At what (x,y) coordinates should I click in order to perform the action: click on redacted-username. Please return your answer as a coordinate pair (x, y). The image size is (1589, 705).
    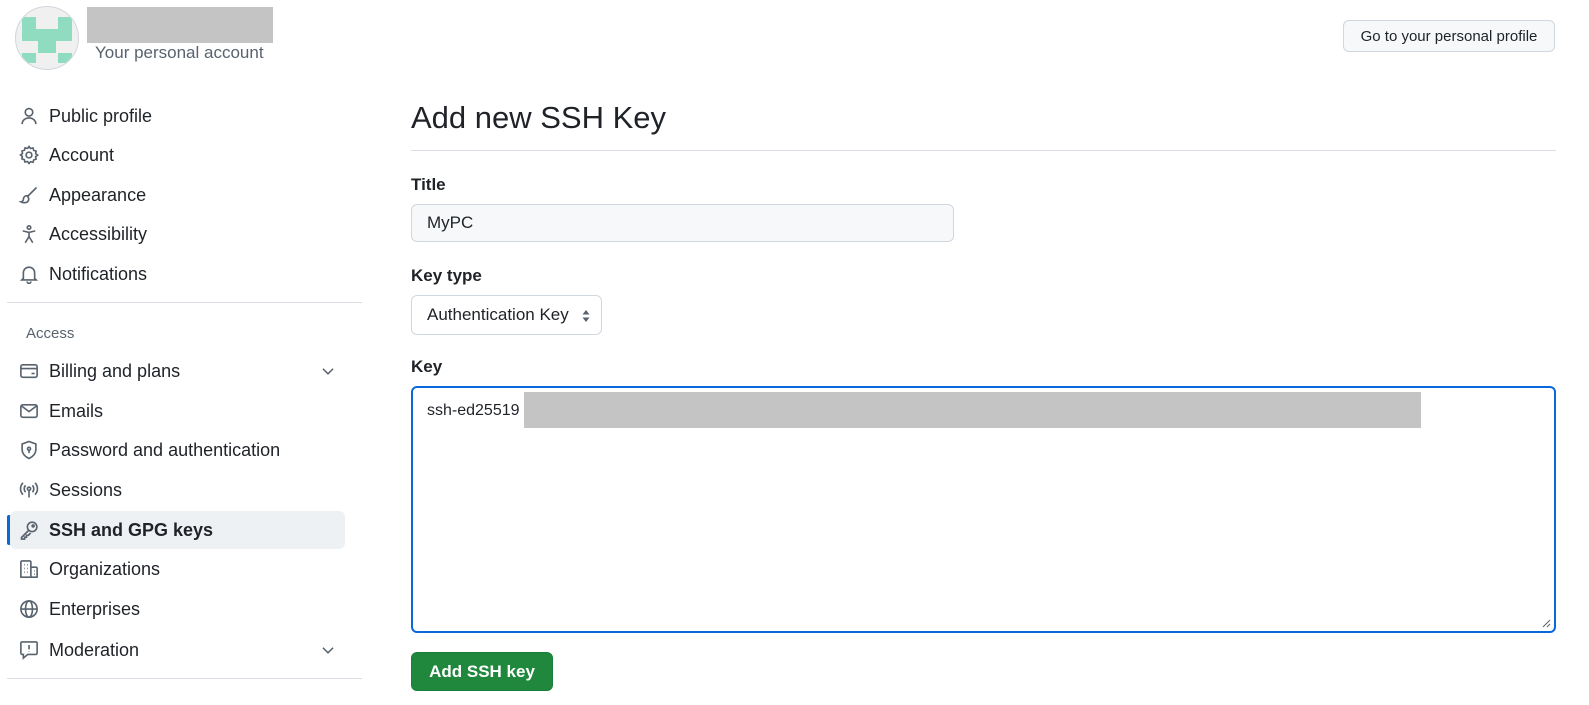
    Looking at the image, I should click on (180, 25).